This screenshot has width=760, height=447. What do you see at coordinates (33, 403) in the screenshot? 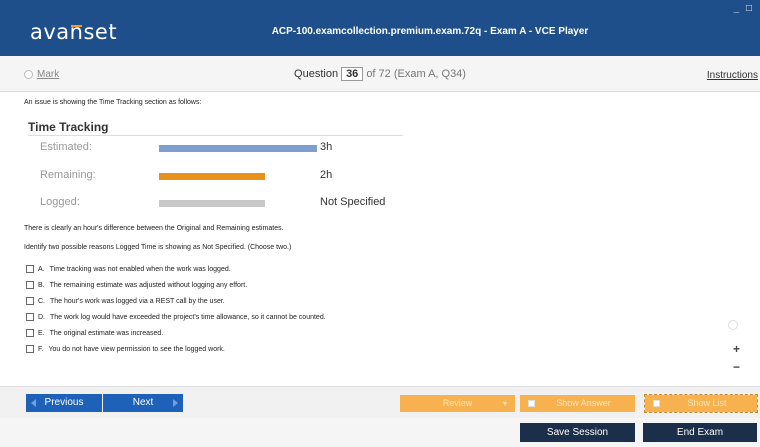
I see `chevron-left-icon` at bounding box center [33, 403].